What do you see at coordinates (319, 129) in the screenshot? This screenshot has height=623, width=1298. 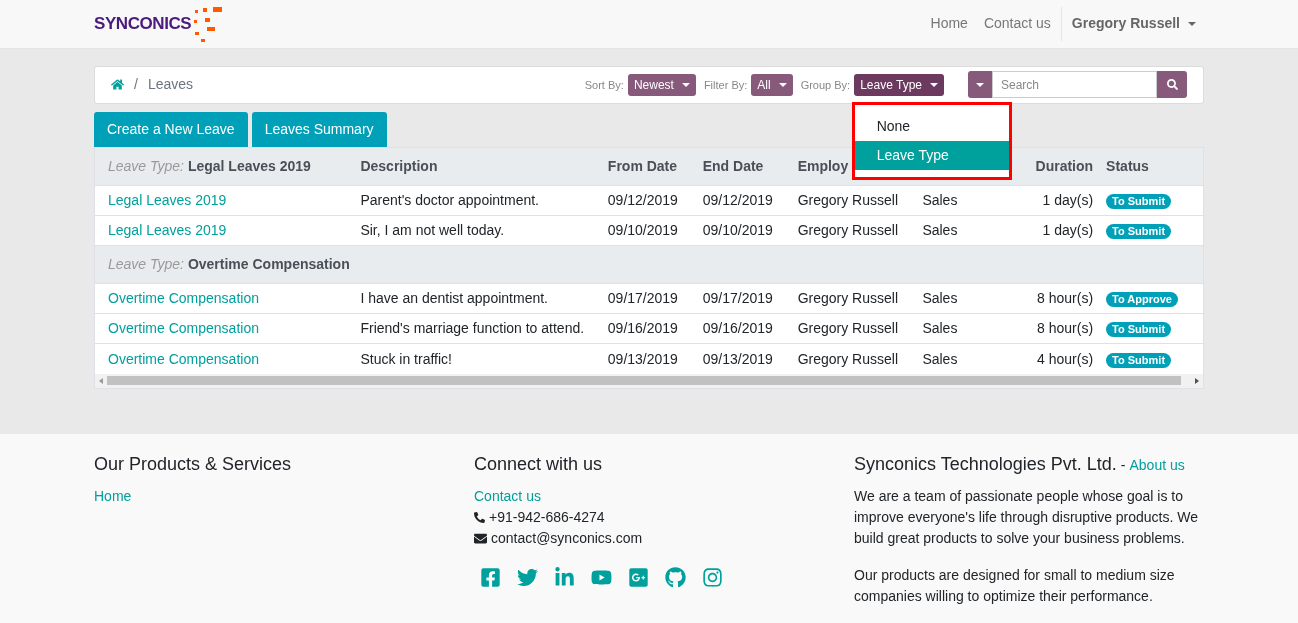 I see `action-button: Leaves Summary` at bounding box center [319, 129].